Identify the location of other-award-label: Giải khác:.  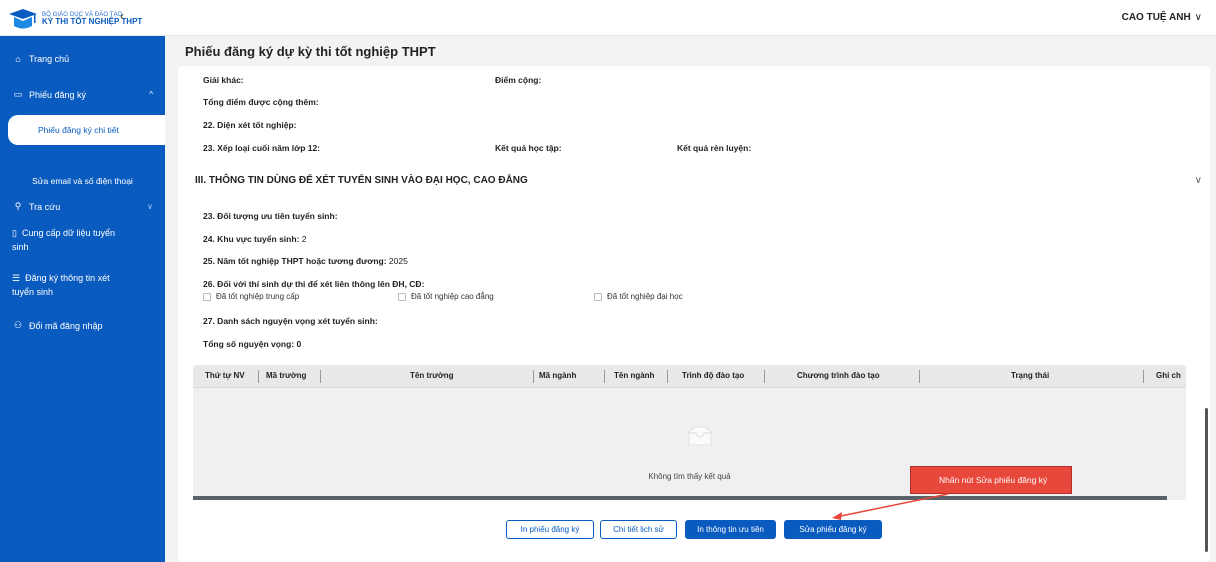
(223, 80).